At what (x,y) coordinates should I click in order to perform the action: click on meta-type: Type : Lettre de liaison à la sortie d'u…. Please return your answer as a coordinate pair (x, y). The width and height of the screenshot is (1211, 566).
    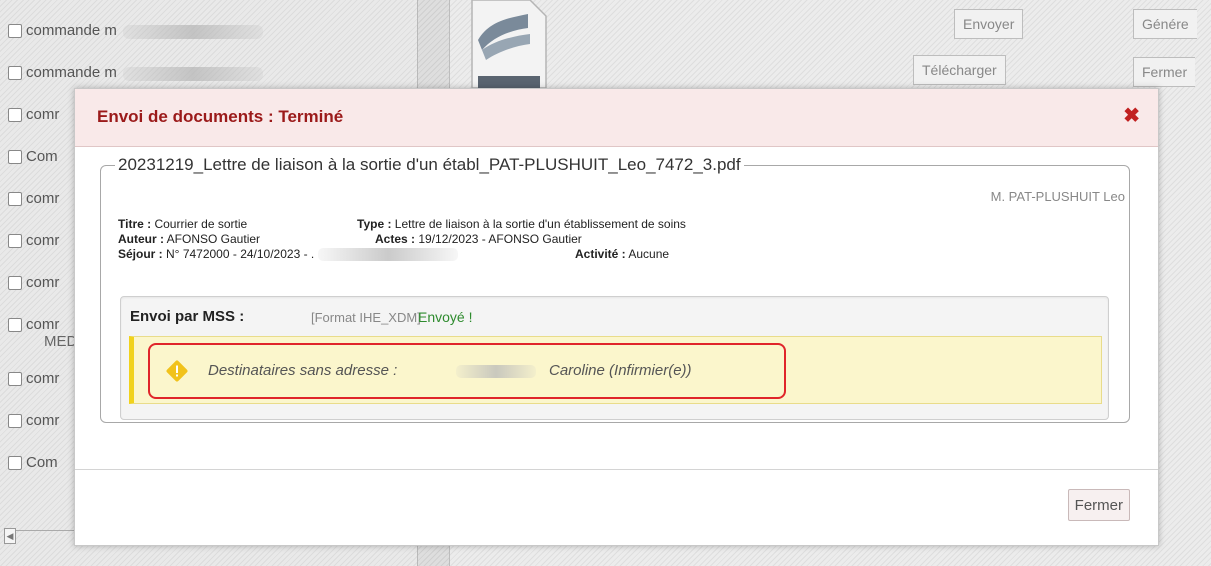
    Looking at the image, I should click on (521, 224).